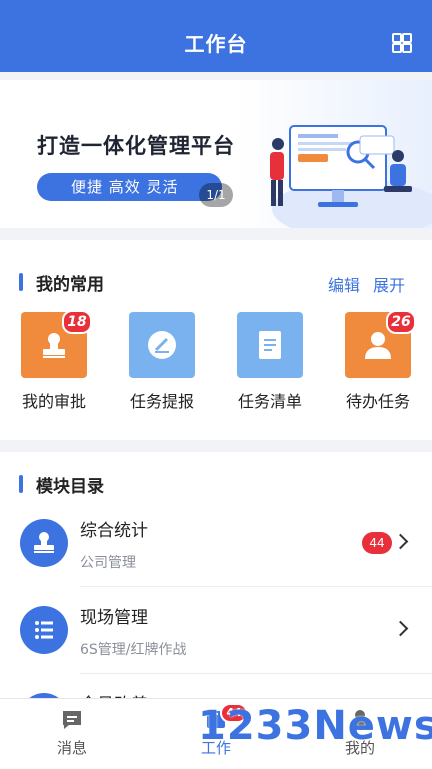  I want to click on module-subtitle: 公司管理, so click(108, 563).